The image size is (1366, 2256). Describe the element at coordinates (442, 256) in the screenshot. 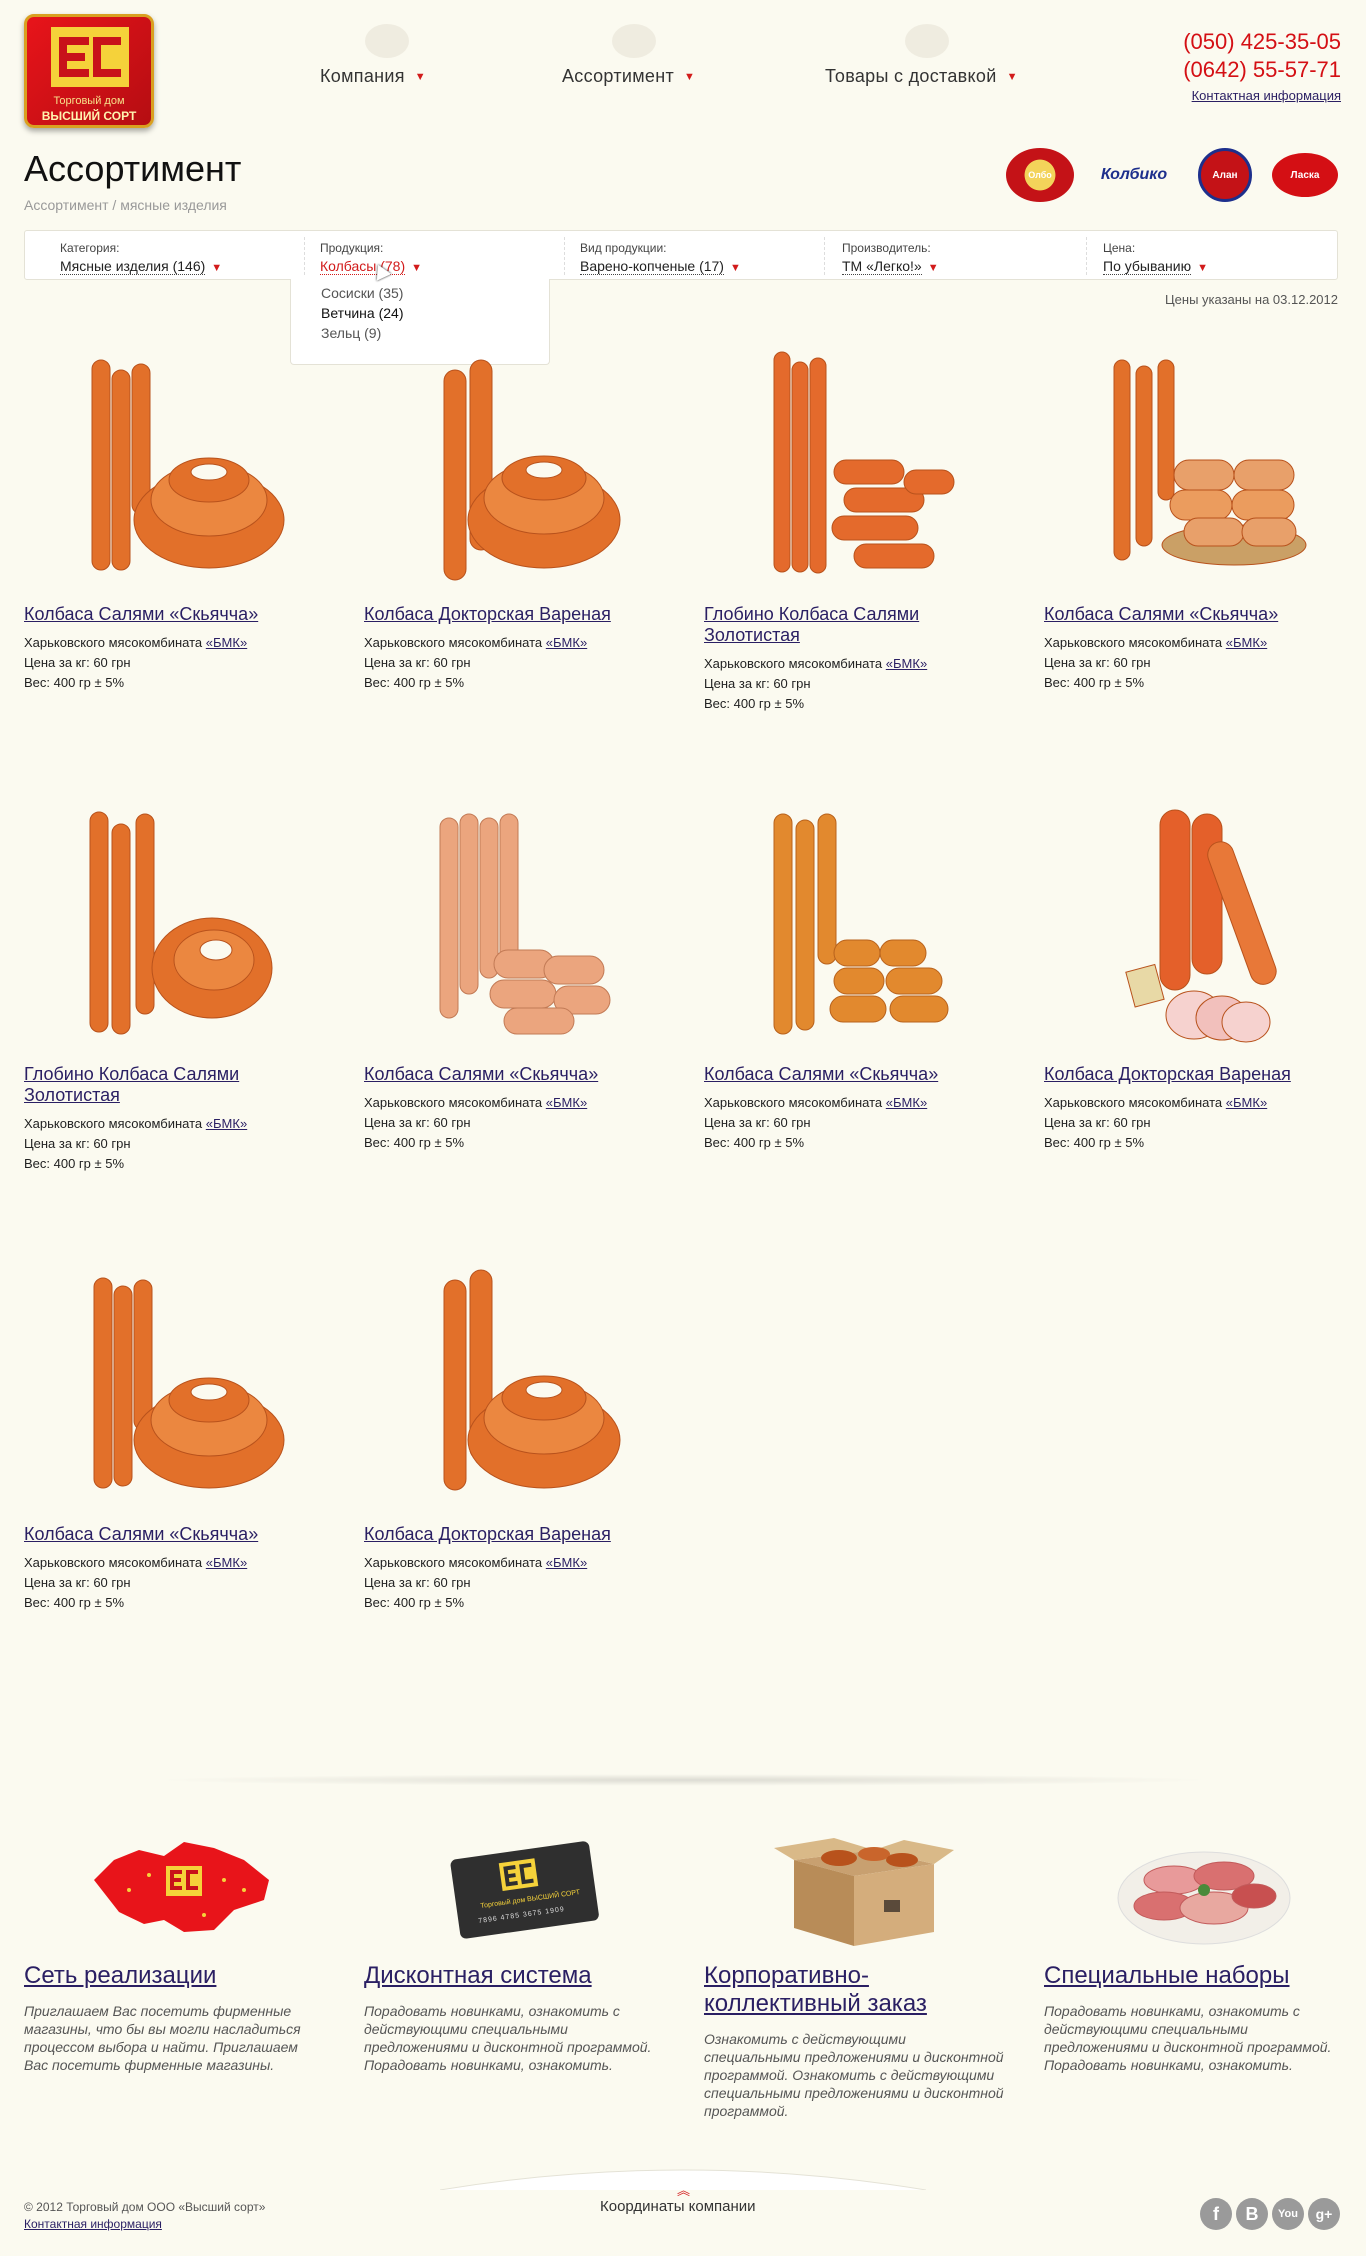

I see `filter-product: Продукция: Колбасы (78) ▼` at that location.